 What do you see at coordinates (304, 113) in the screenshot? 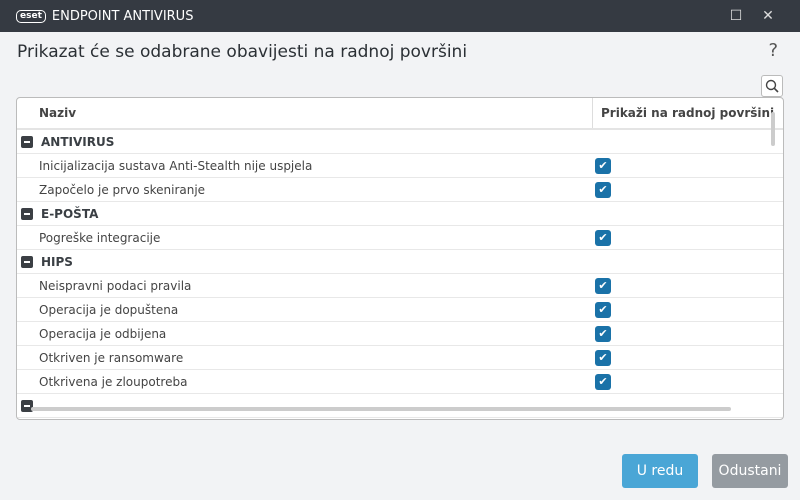
I see `column-header-name: Naziv` at bounding box center [304, 113].